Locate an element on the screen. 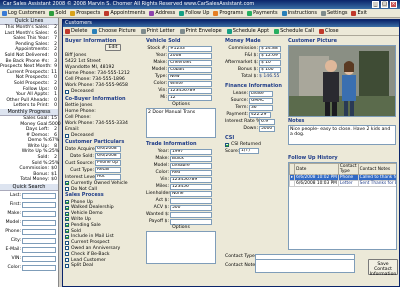  edit-buyer-button: Edit is located at coordinates (113, 47).